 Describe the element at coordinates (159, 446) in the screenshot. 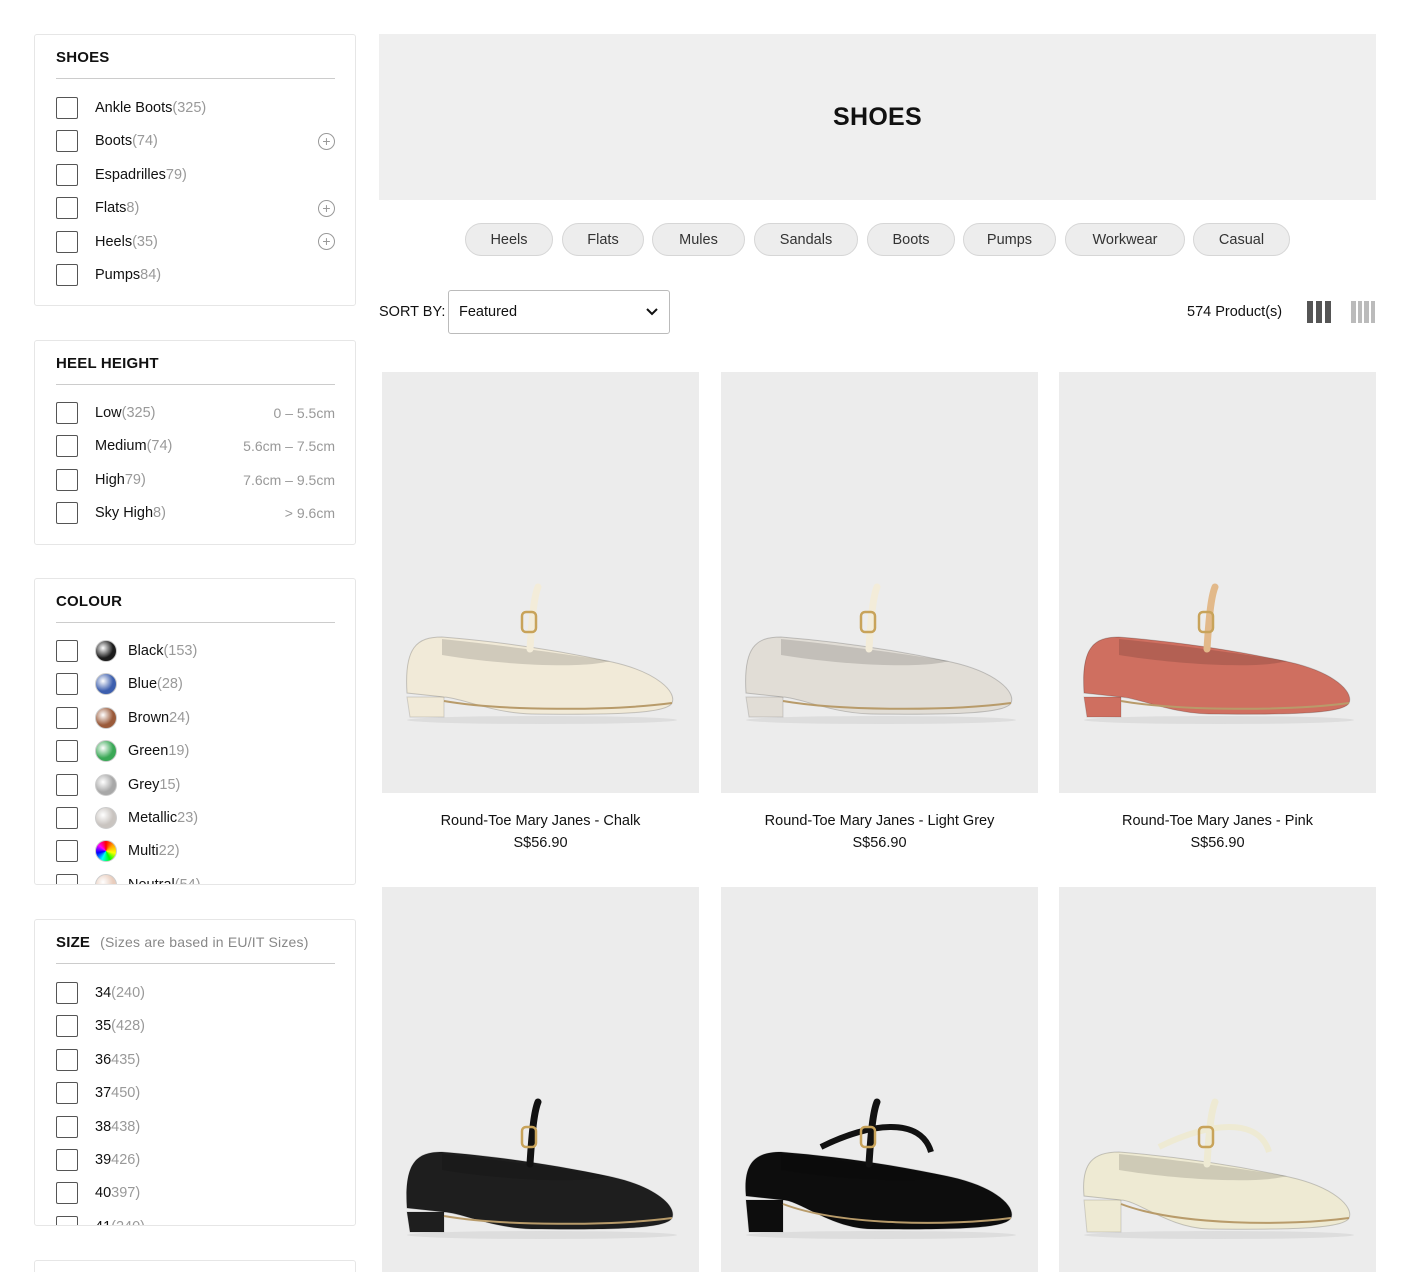

I see `filter-count: (74)` at that location.